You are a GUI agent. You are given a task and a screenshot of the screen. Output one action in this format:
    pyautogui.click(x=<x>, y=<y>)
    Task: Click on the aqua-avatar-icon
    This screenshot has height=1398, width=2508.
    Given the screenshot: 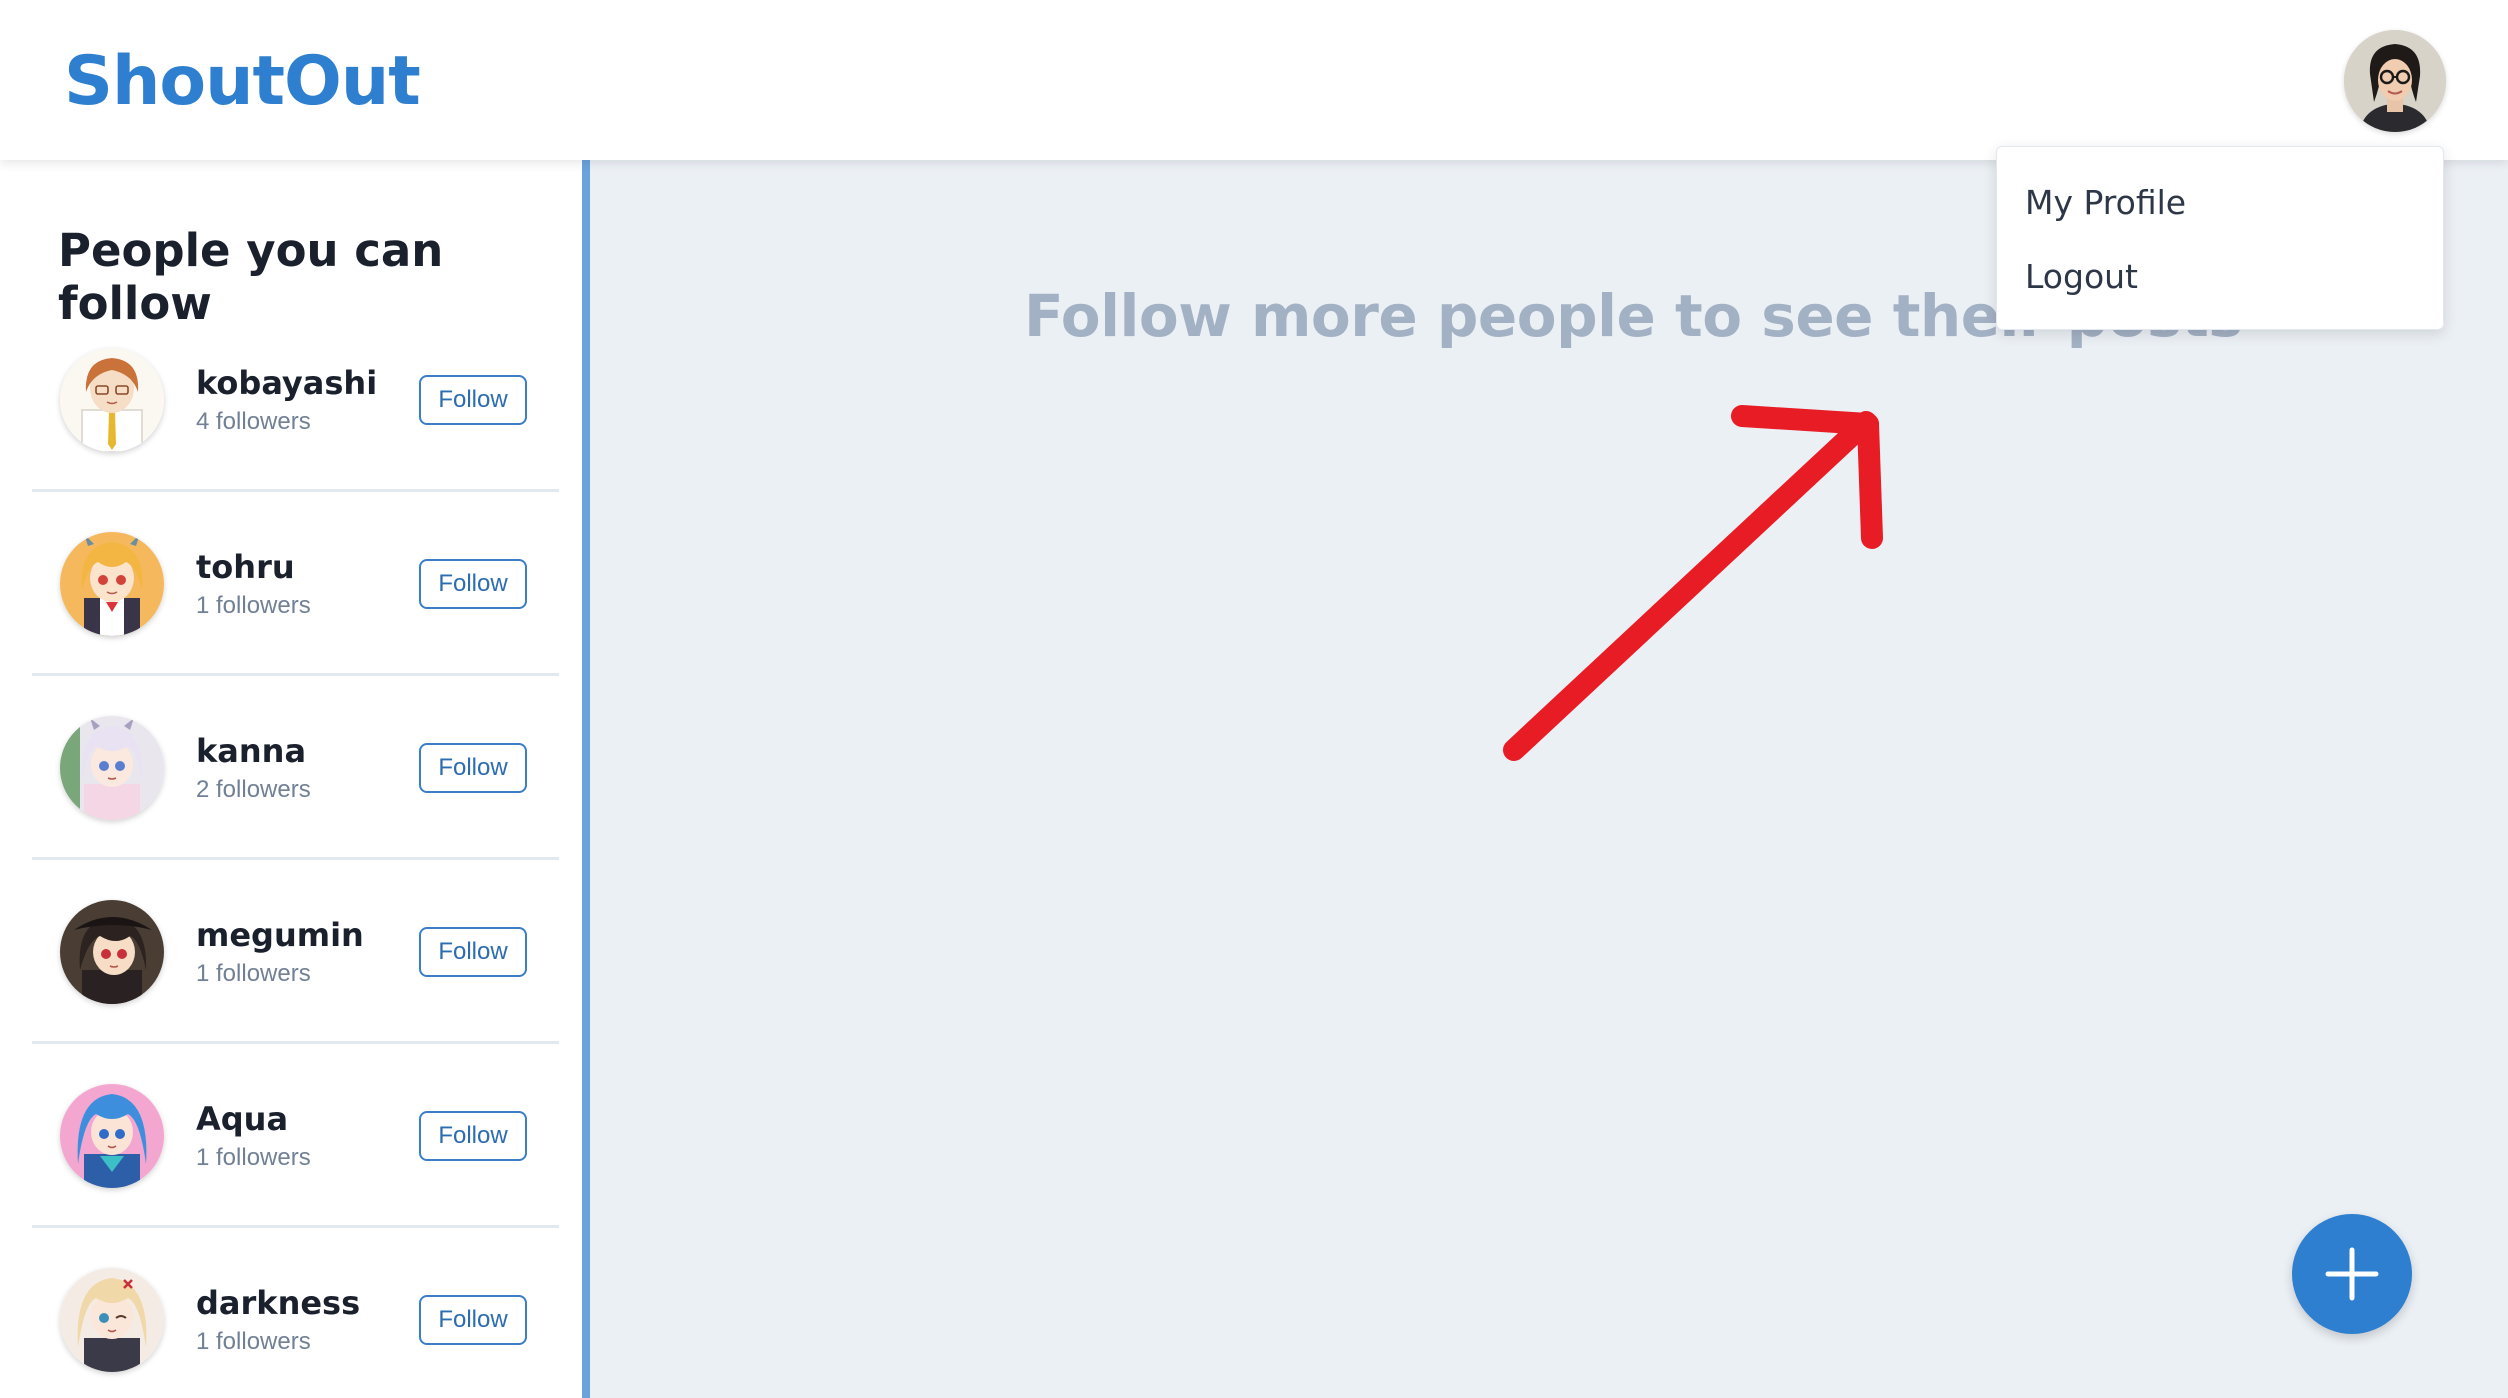 What is the action you would take?
    pyautogui.click(x=112, y=1136)
    